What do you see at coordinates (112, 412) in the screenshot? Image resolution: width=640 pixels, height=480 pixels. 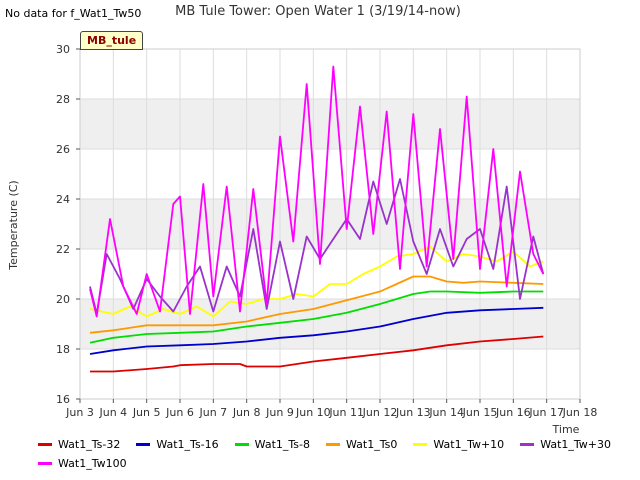 I see `x-tick-label: Jun 4` at bounding box center [112, 412].